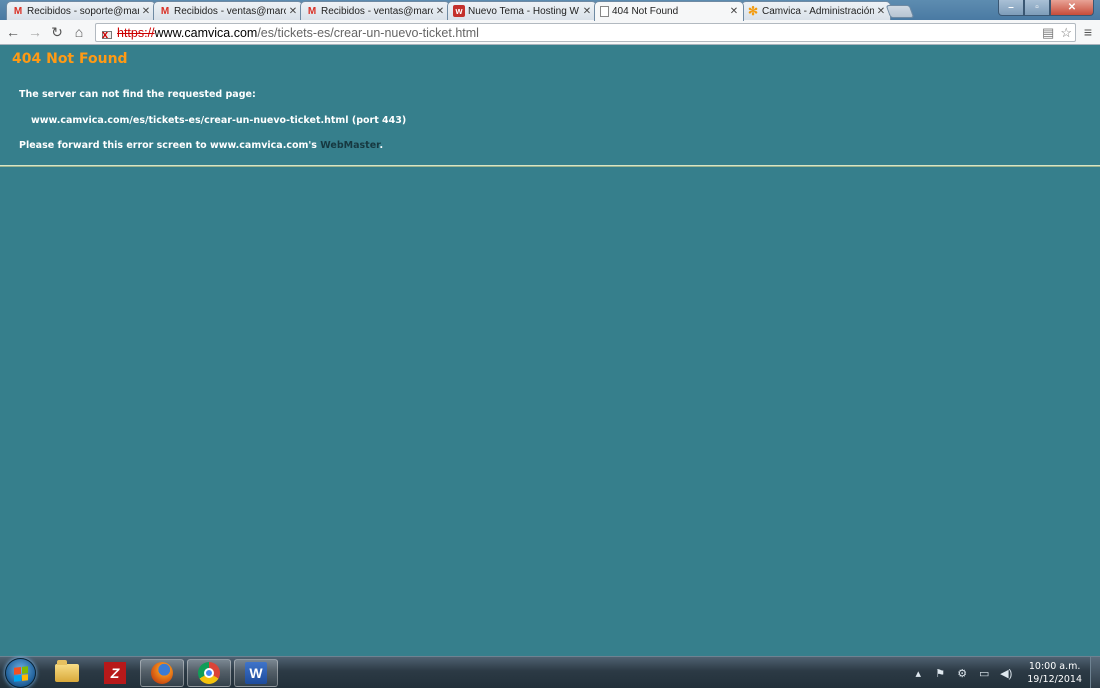 The height and width of the screenshot is (688, 1100). I want to click on tab-404-not-found: 404 Not Found ✕, so click(669, 11).